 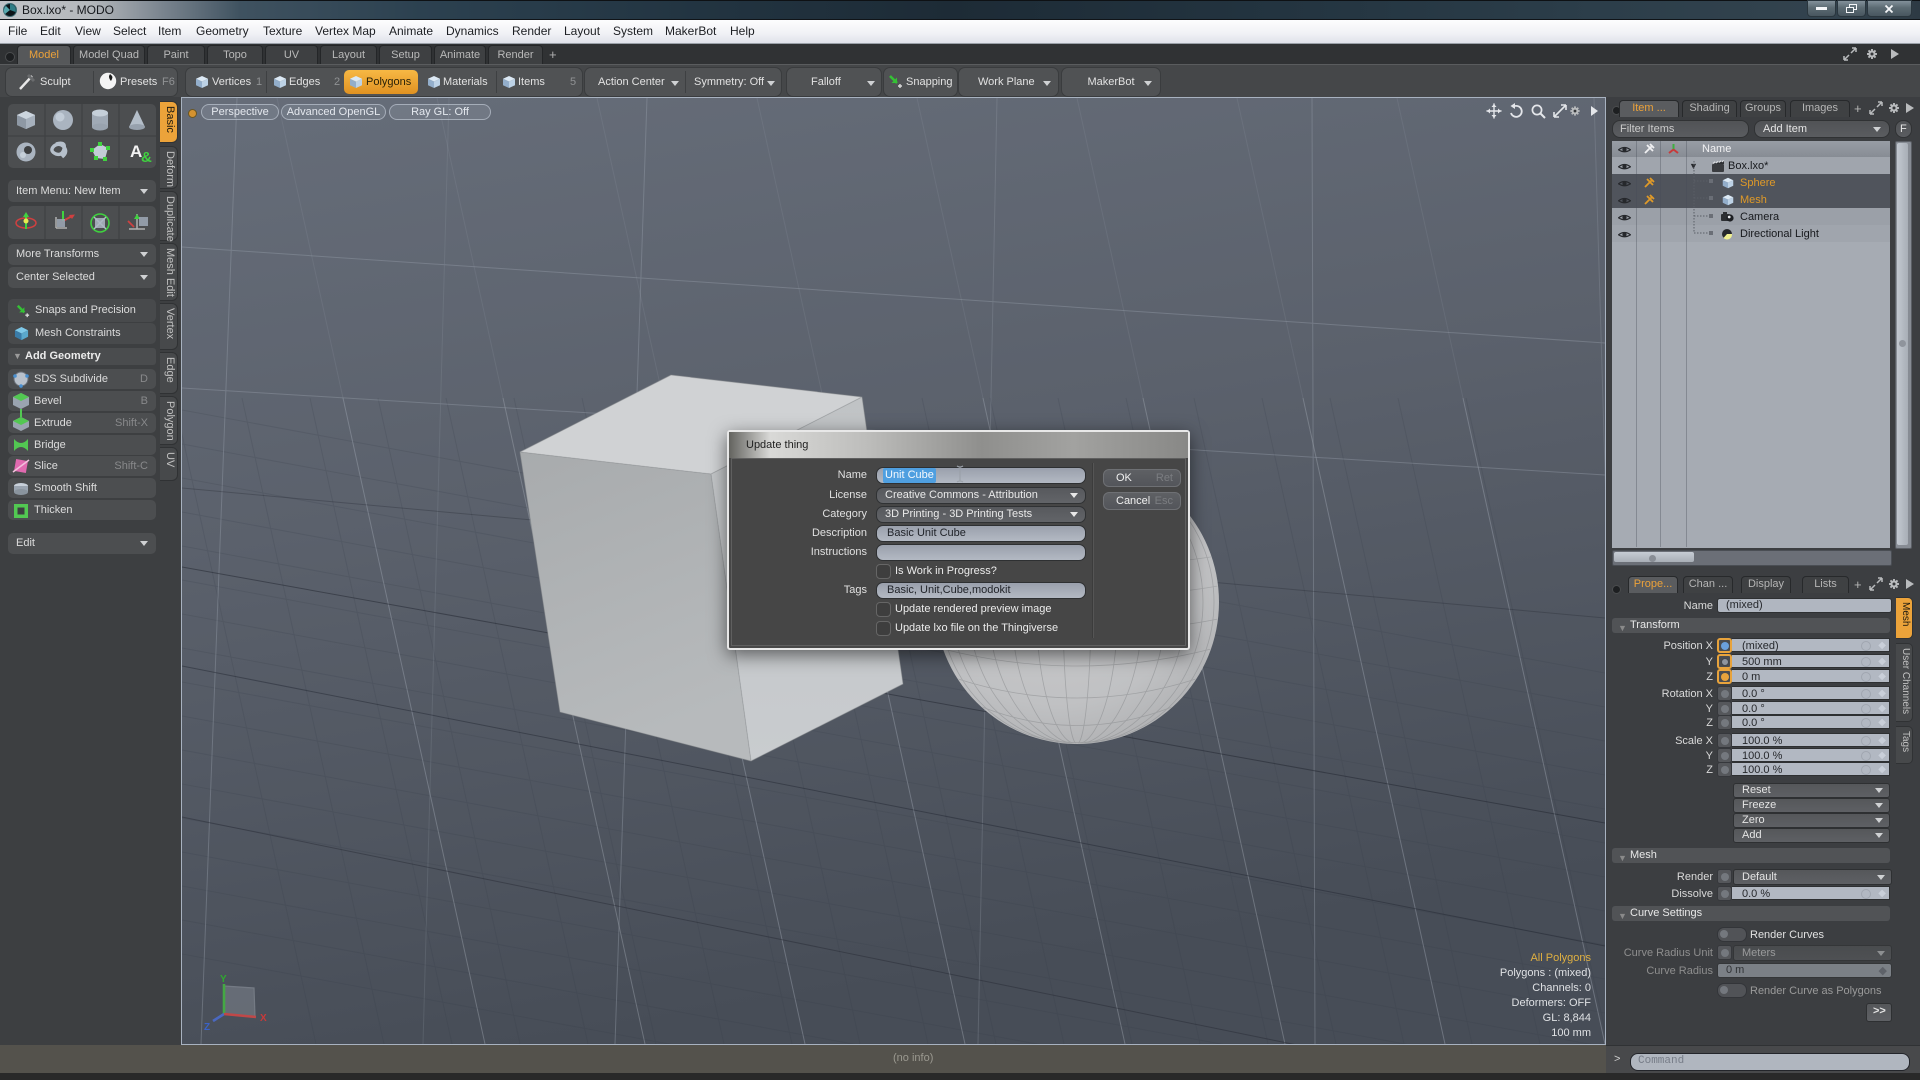 What do you see at coordinates (223, 979) in the screenshot?
I see `svg-text: Y` at bounding box center [223, 979].